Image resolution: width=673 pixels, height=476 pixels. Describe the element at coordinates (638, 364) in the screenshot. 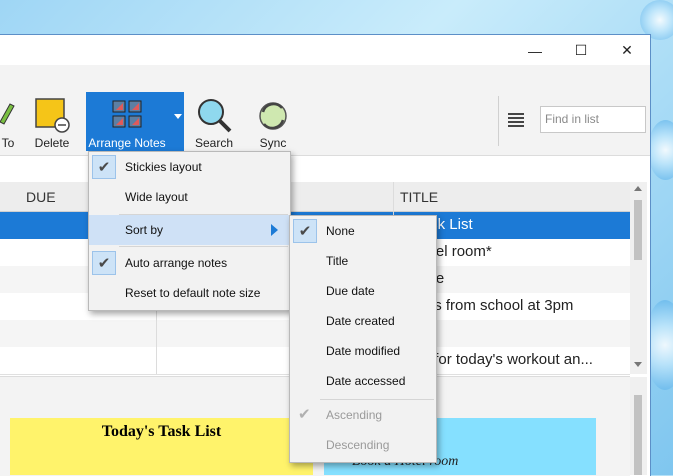

I see `scroll-down-arrow` at that location.